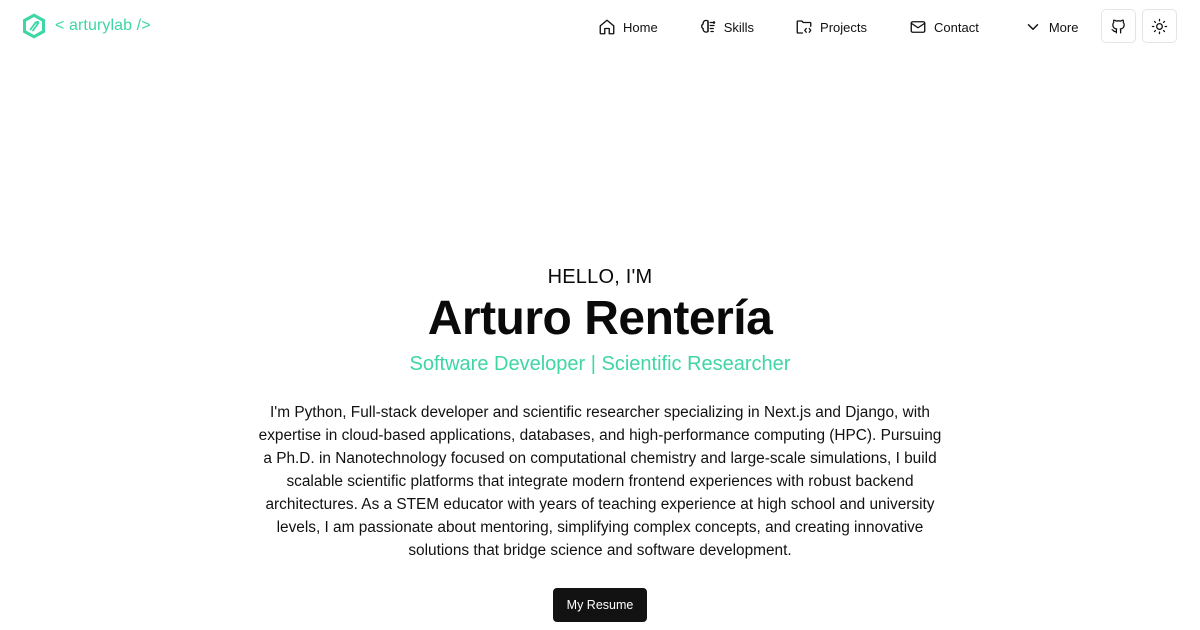 This screenshot has height=630, width=1200. I want to click on hero-greeting: HELLO, I'M, so click(600, 277).